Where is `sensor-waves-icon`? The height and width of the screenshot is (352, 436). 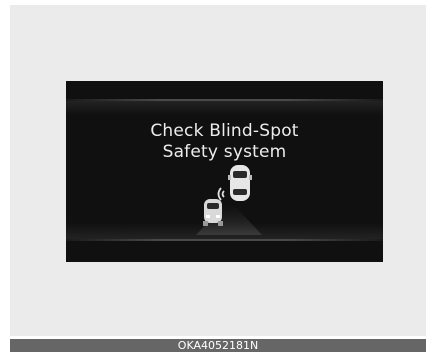 sensor-waves-icon is located at coordinates (221, 194).